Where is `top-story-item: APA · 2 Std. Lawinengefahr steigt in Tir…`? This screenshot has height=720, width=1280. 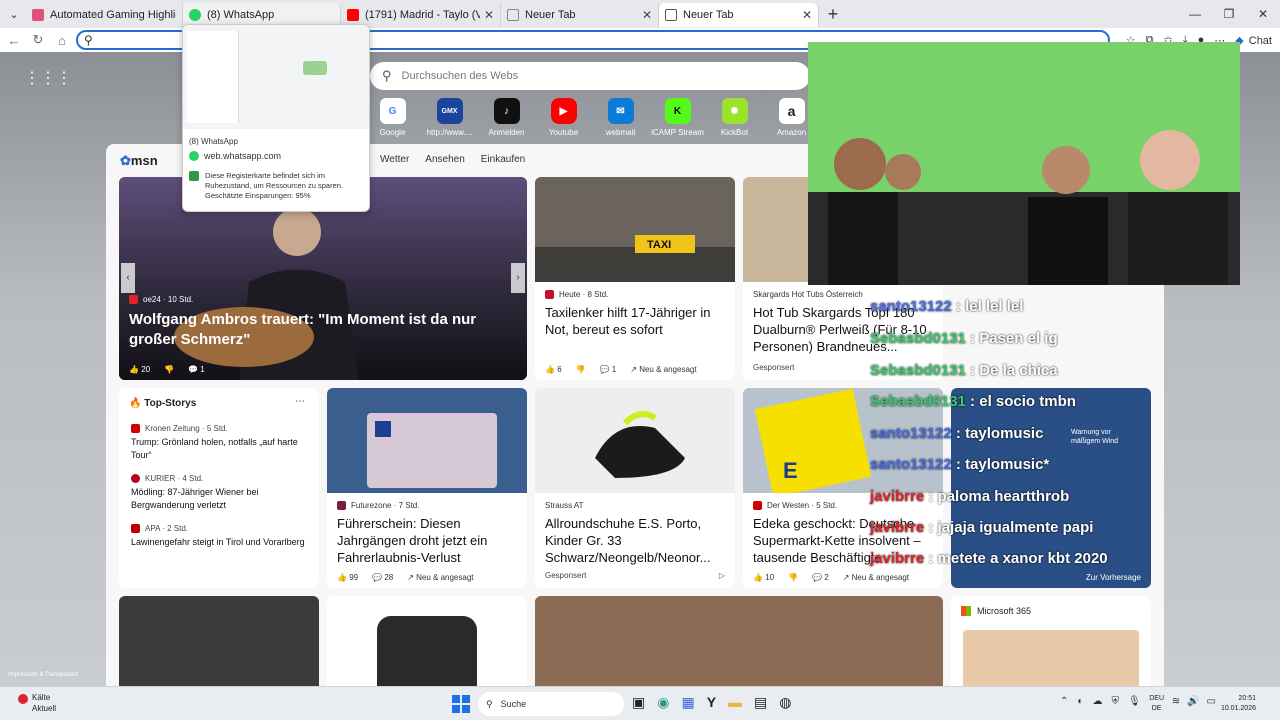 top-story-item: APA · 2 Std. Lawinengefahr steigt in Tir… is located at coordinates (220, 536).